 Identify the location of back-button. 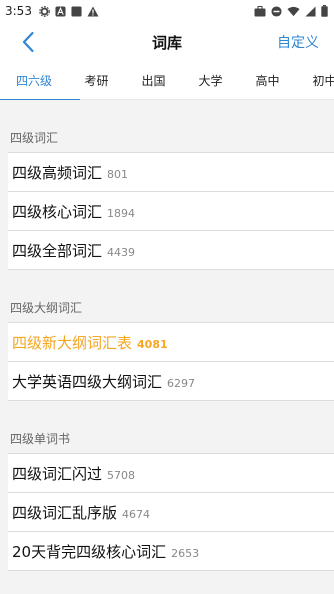
(28, 42).